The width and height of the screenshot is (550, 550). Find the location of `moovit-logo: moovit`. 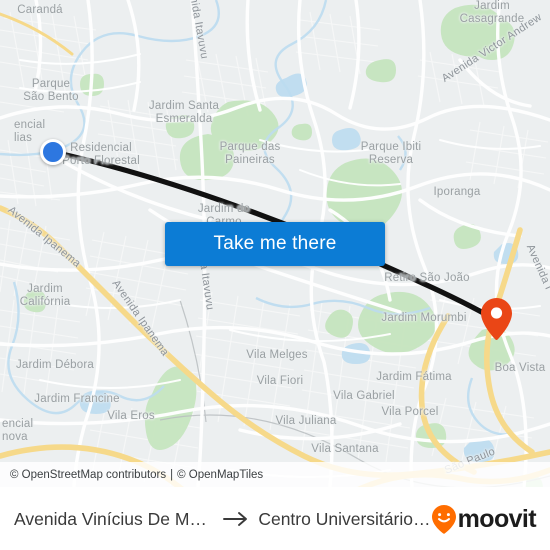

moovit-logo: moovit is located at coordinates (484, 519).